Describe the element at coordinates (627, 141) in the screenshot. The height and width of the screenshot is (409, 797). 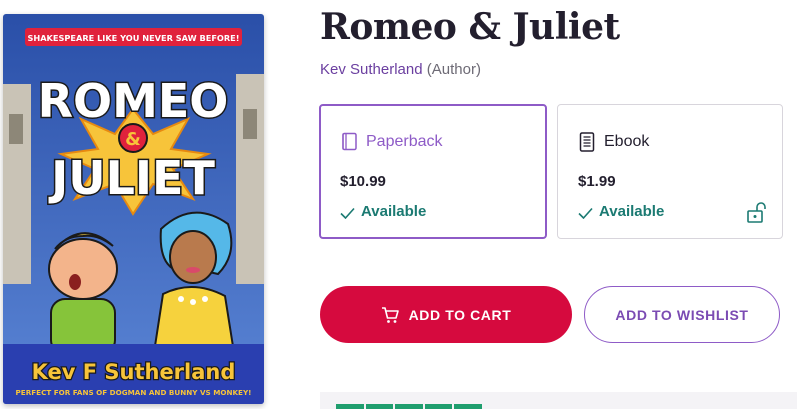
I see `format-label: Ebook` at that location.